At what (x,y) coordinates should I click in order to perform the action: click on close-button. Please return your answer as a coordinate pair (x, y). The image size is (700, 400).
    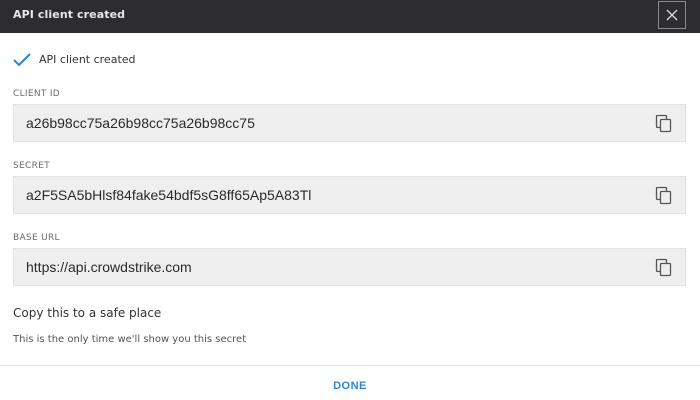
    Looking at the image, I should click on (672, 15).